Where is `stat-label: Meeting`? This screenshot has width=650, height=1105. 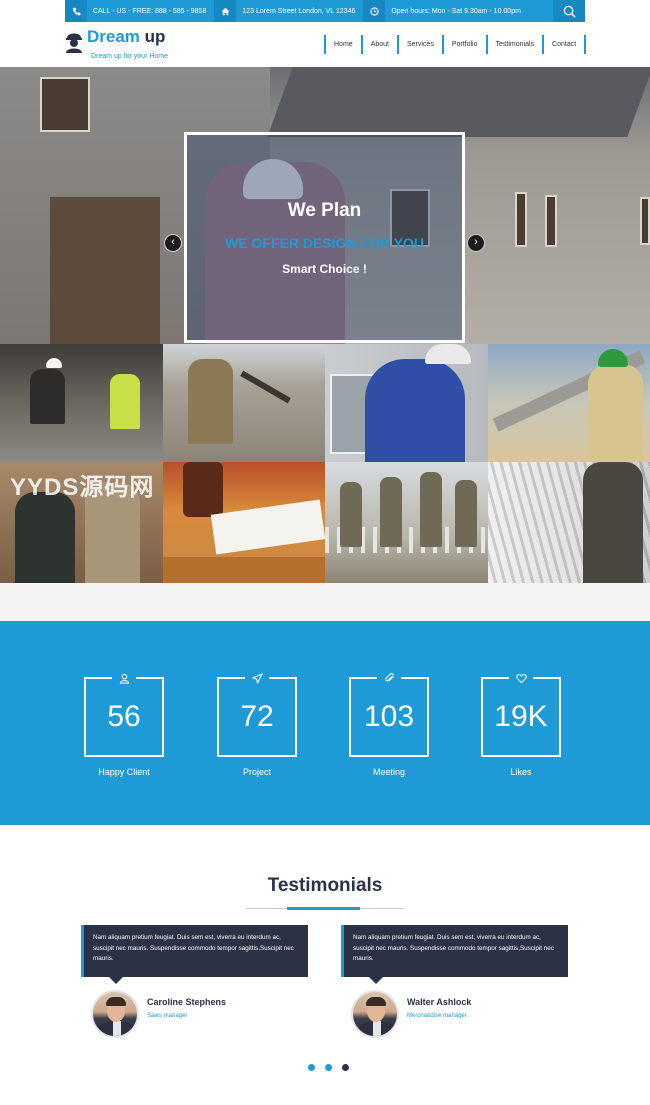
stat-label: Meeting is located at coordinates (389, 772).